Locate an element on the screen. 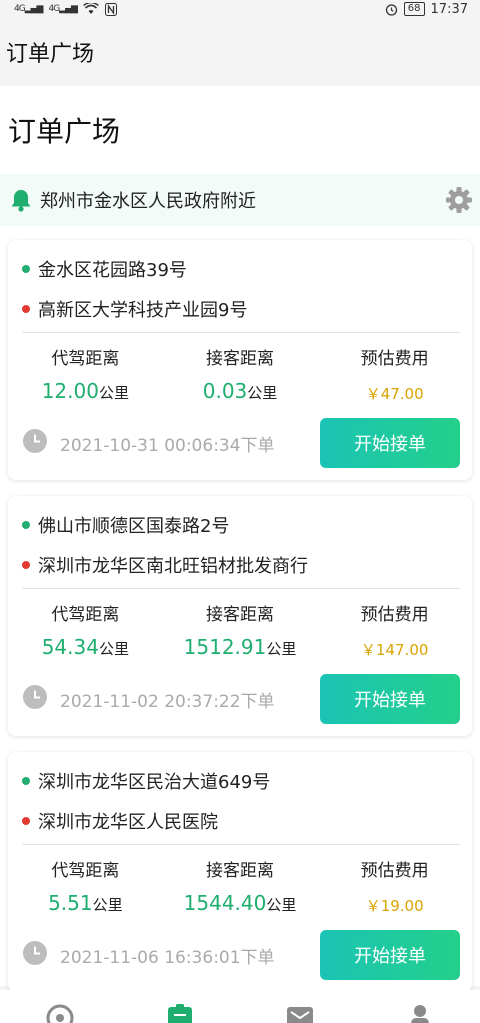  pickup-distance-stat: 接客距离 1512.91公里 is located at coordinates (240, 630).